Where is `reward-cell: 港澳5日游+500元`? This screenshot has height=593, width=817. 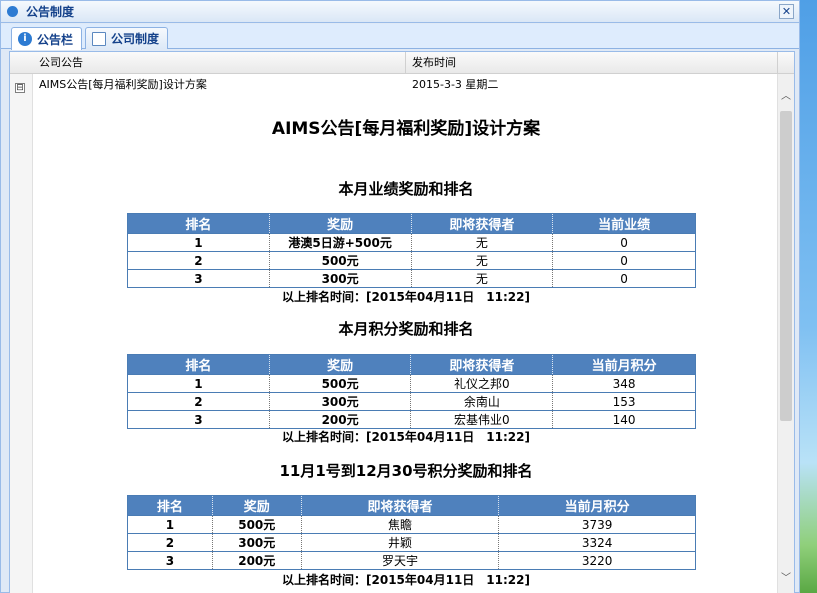 reward-cell: 港澳5日游+500元 is located at coordinates (340, 242).